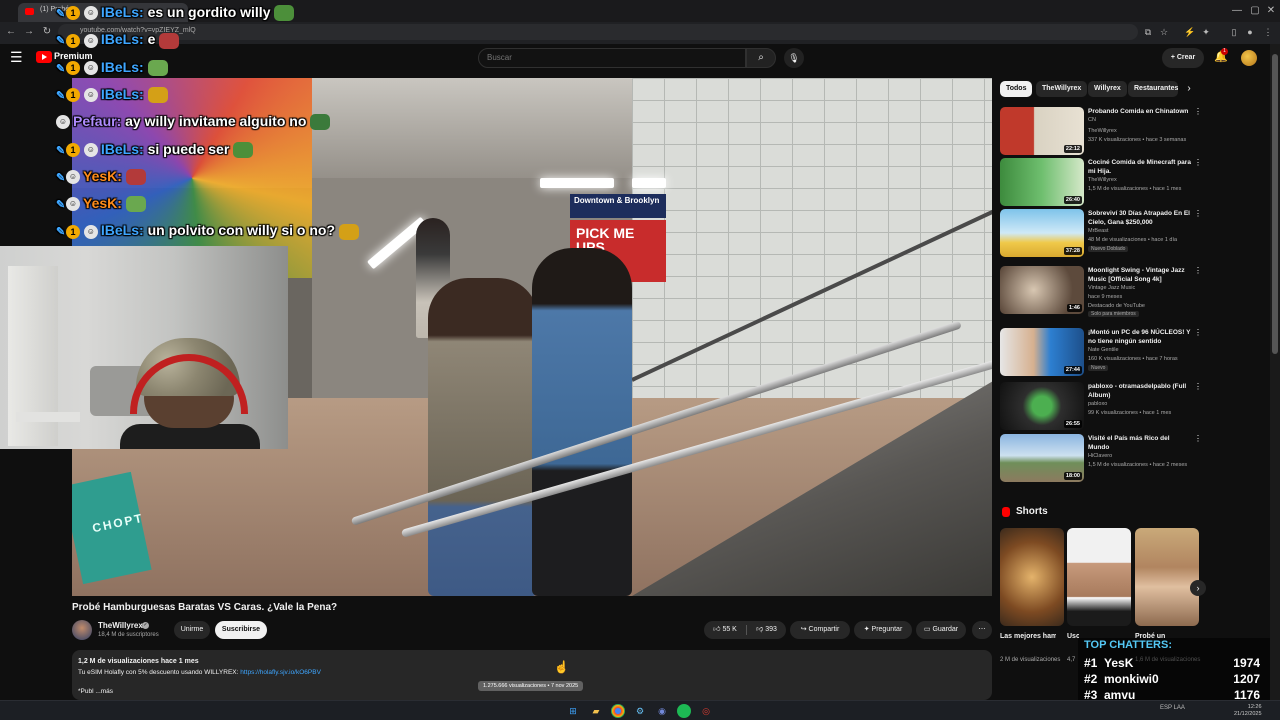 Image resolution: width=1280 pixels, height=720 pixels. Describe the element at coordinates (11, 32) in the screenshot. I see `back-icon: ←` at that location.